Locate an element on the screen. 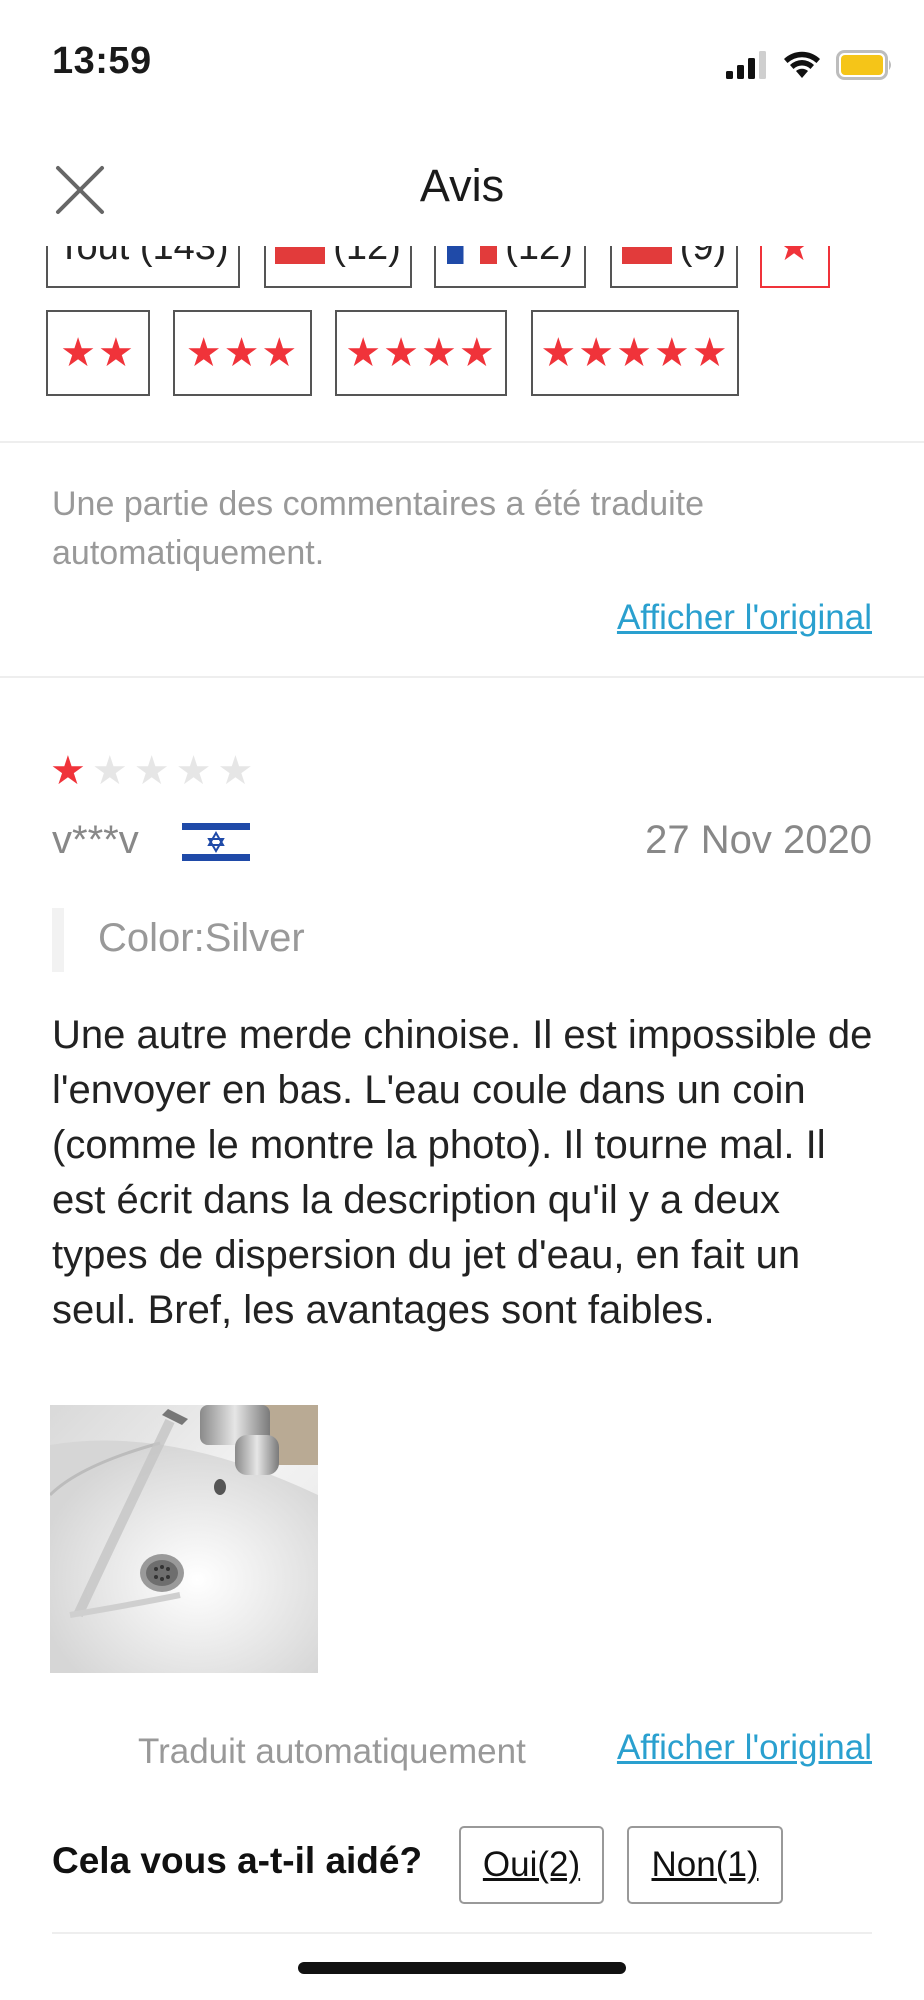  filter-chip-country-1: (12) is located at coordinates (338, 267).